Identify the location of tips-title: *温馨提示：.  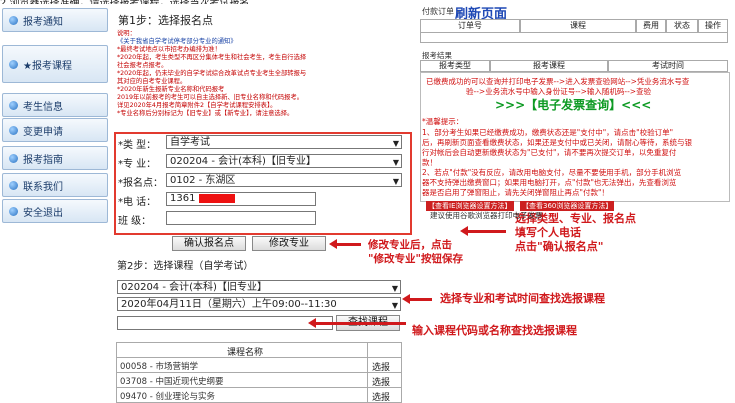
(443, 121).